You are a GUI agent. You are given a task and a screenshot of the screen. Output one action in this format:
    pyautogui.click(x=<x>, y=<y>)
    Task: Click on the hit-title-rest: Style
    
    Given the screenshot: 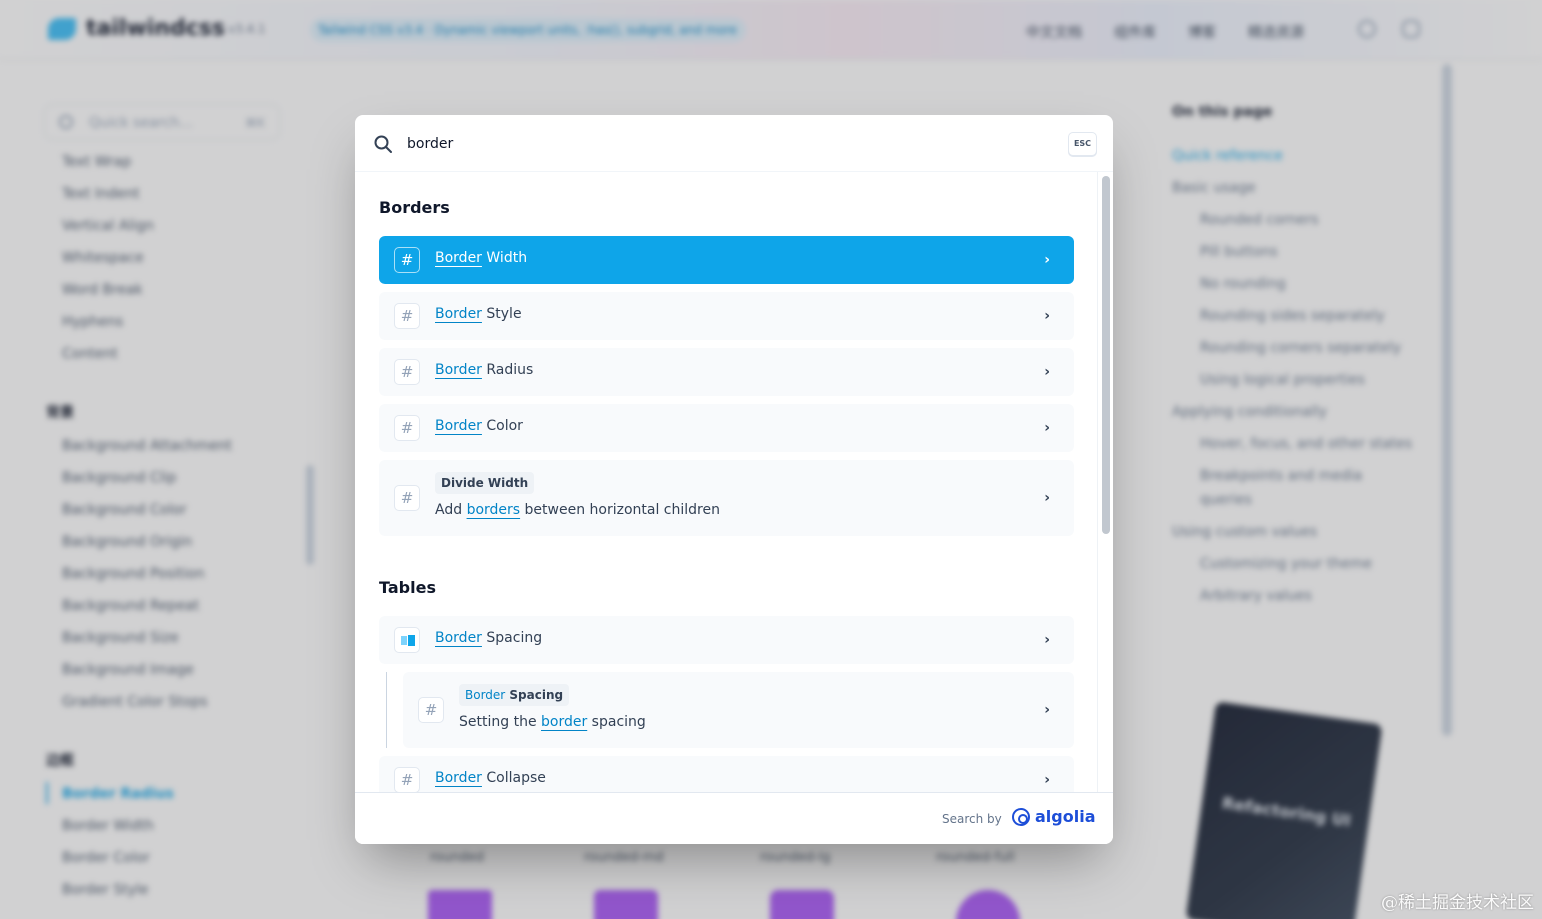 What is the action you would take?
    pyautogui.click(x=501, y=314)
    